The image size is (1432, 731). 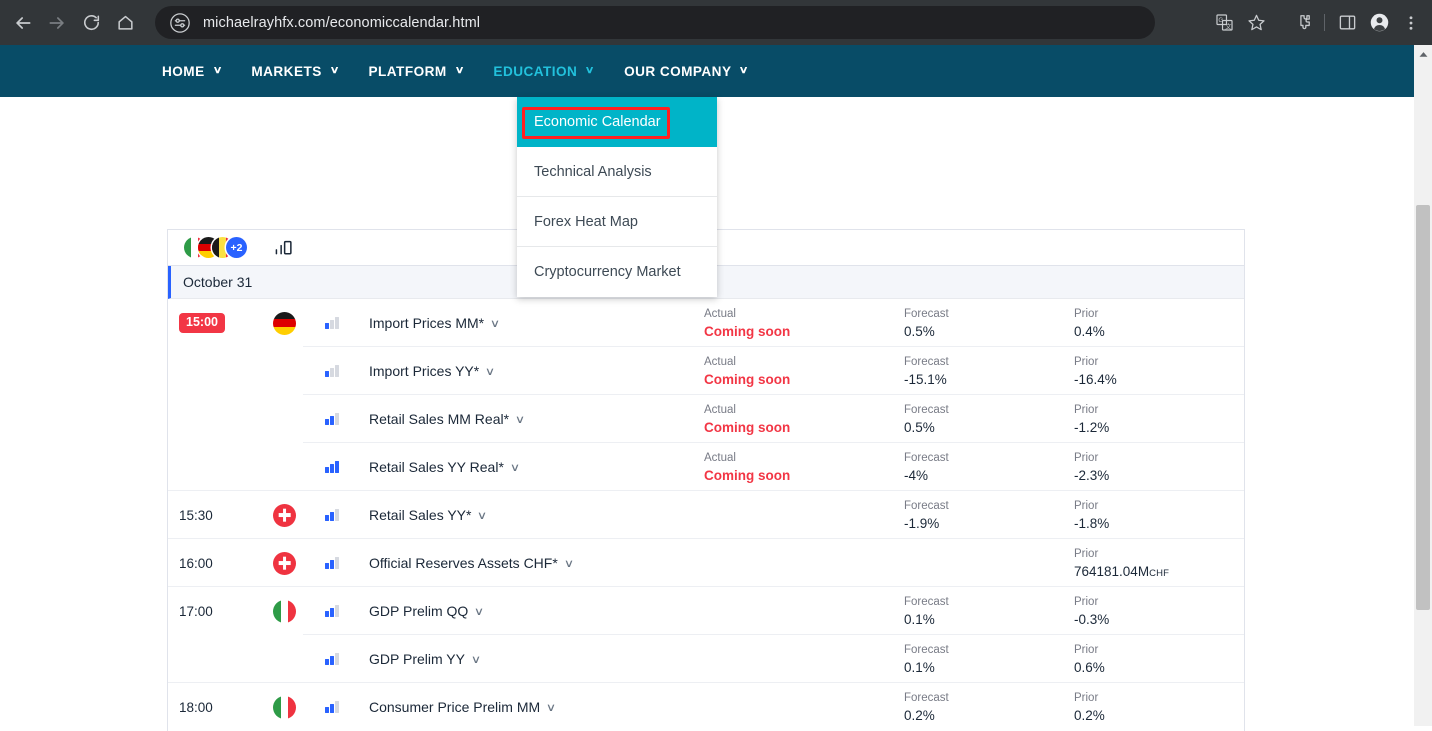 I want to click on row-prior: Prior 0.6%, so click(x=1159, y=656).